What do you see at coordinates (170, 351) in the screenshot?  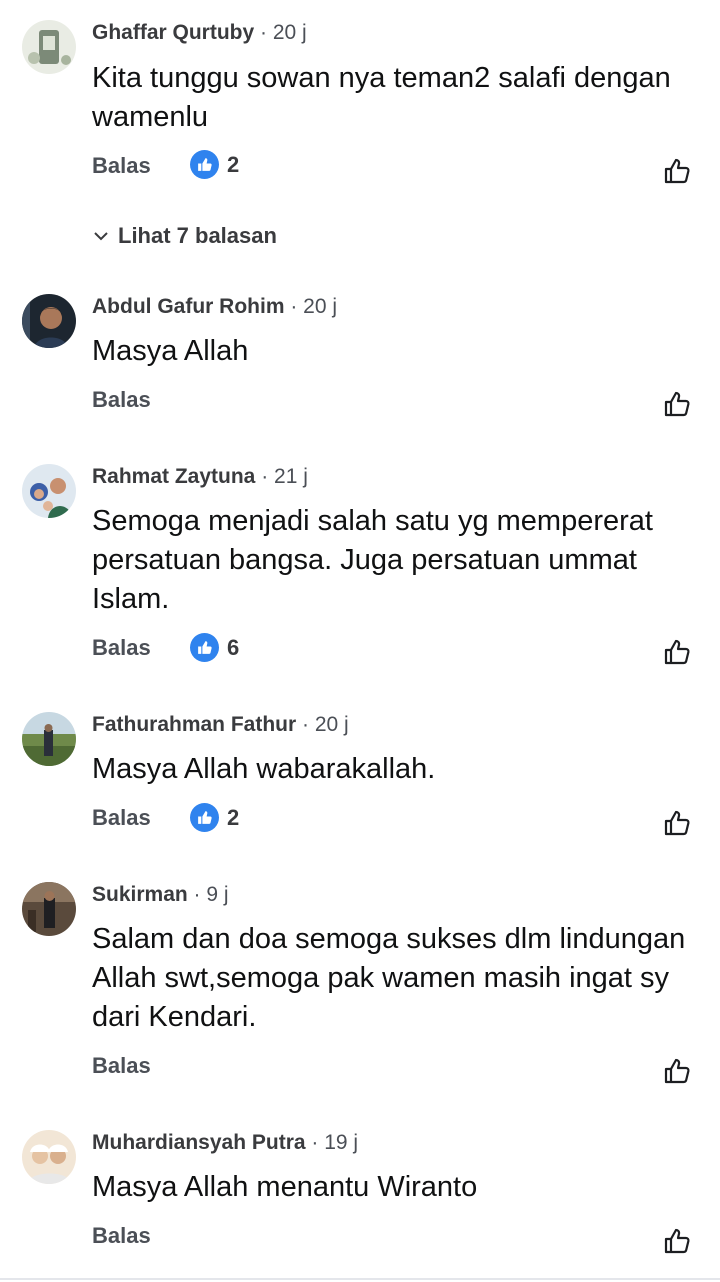 I see `comment-text: Masya Allah` at bounding box center [170, 351].